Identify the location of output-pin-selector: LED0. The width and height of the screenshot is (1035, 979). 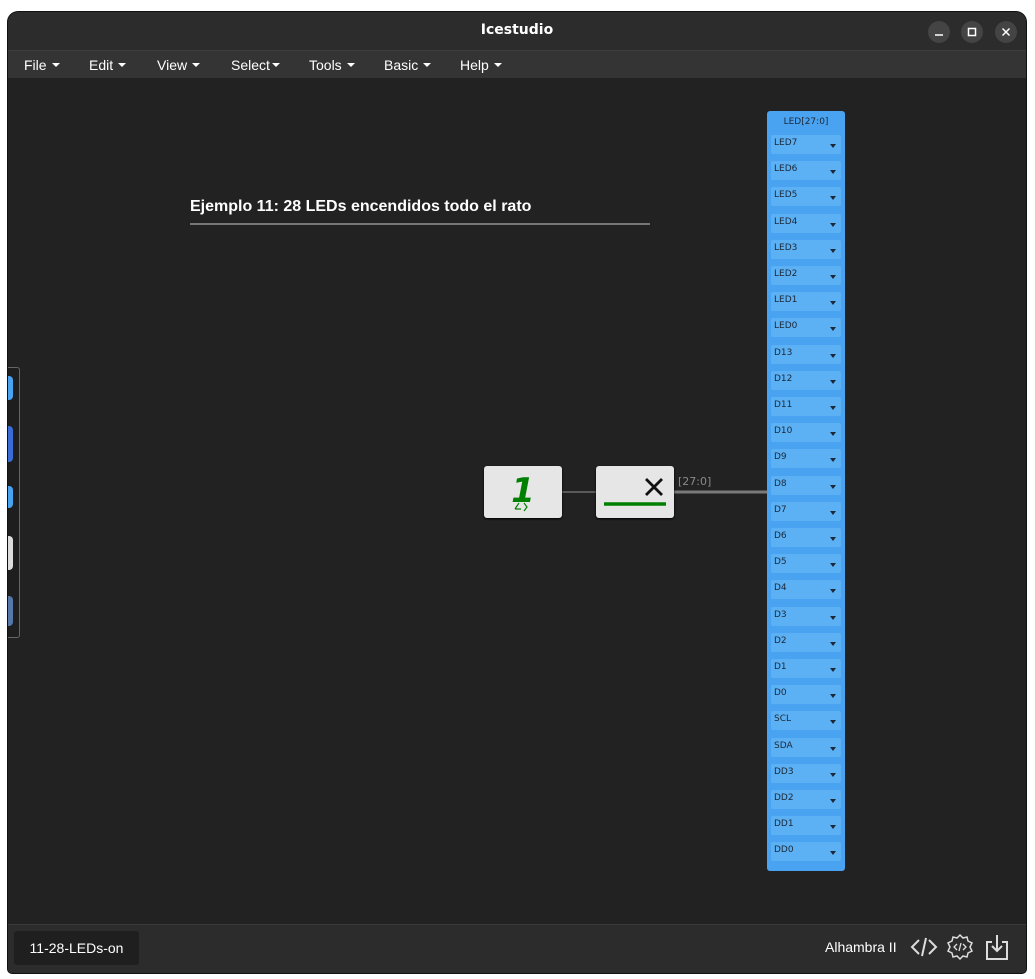
(806, 328).